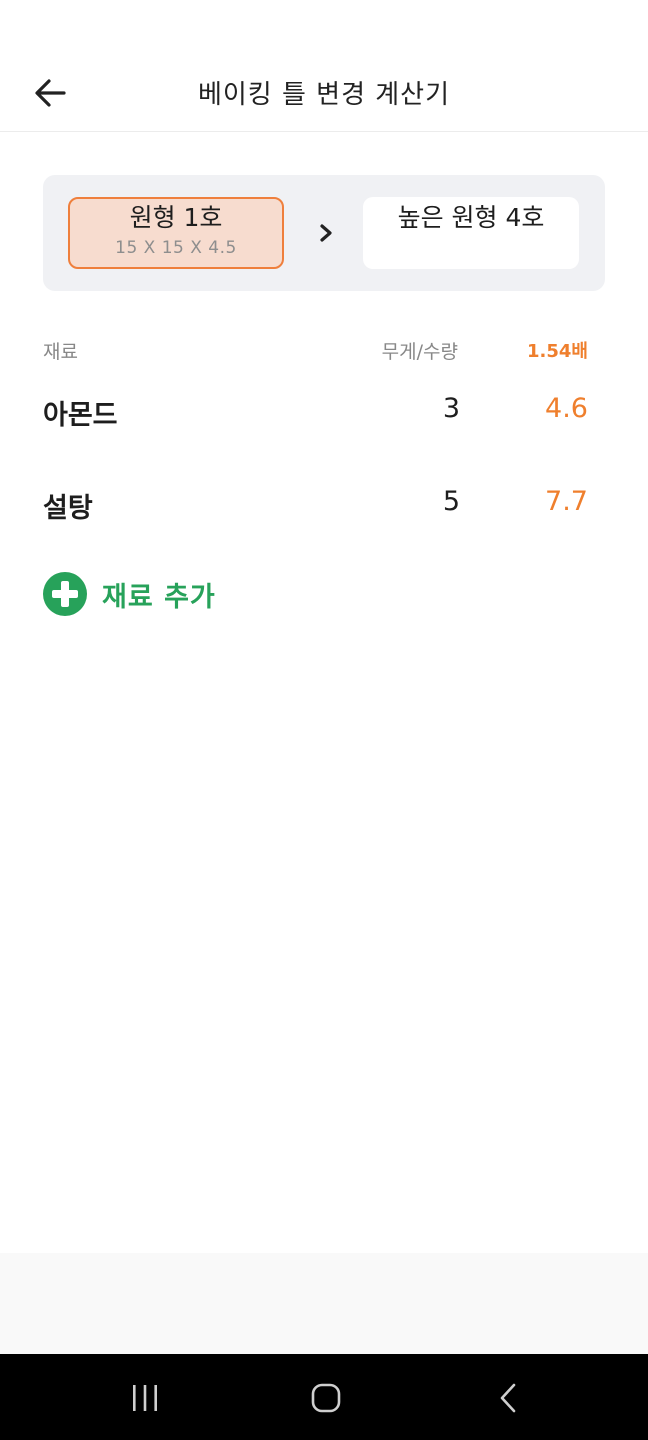 The width and height of the screenshot is (648, 1440). Describe the element at coordinates (159, 597) in the screenshot. I see `add-ingredient-label: 재료 추가` at that location.